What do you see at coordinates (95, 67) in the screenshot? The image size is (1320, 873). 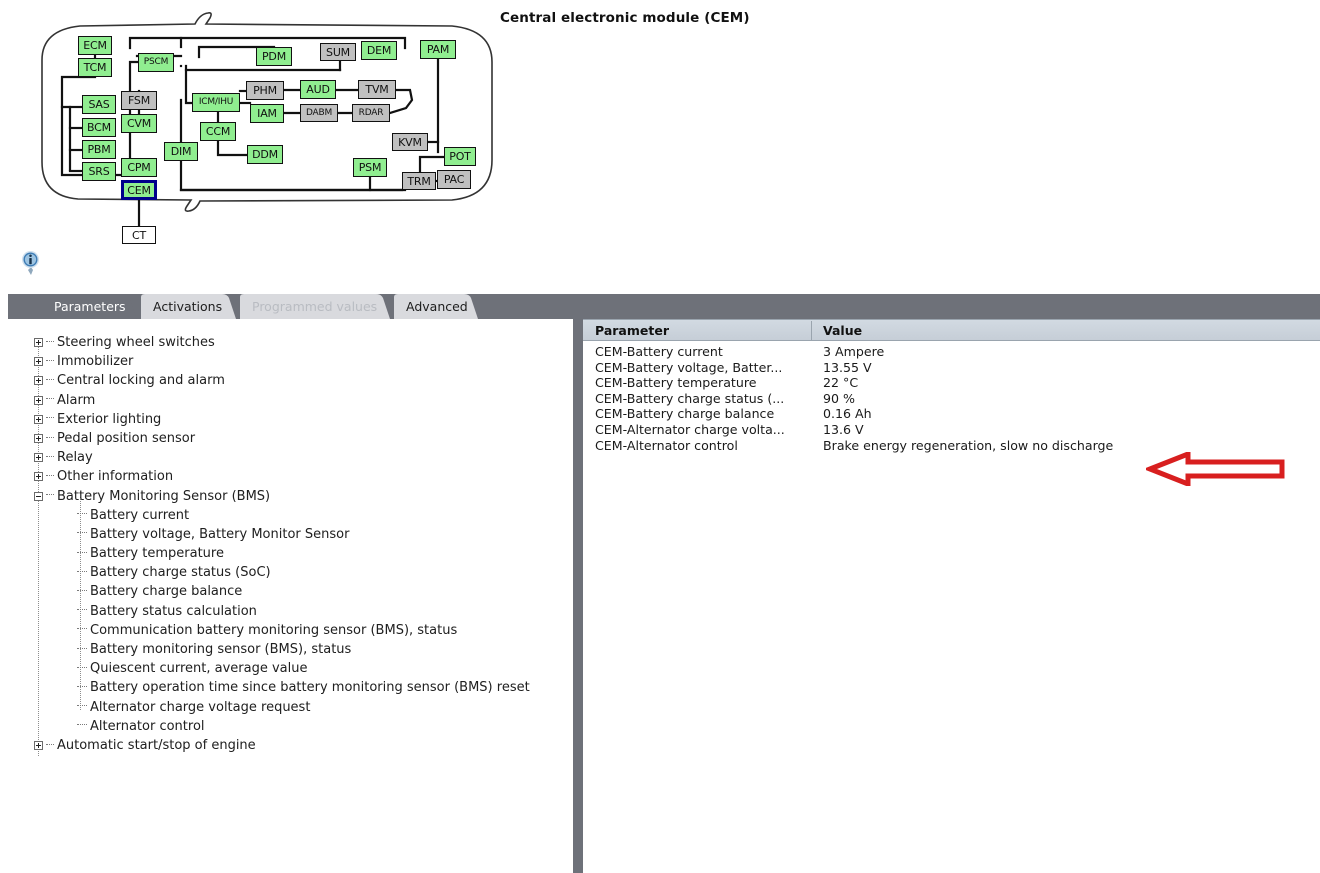 I see `diagram-node-tcm: TCM` at bounding box center [95, 67].